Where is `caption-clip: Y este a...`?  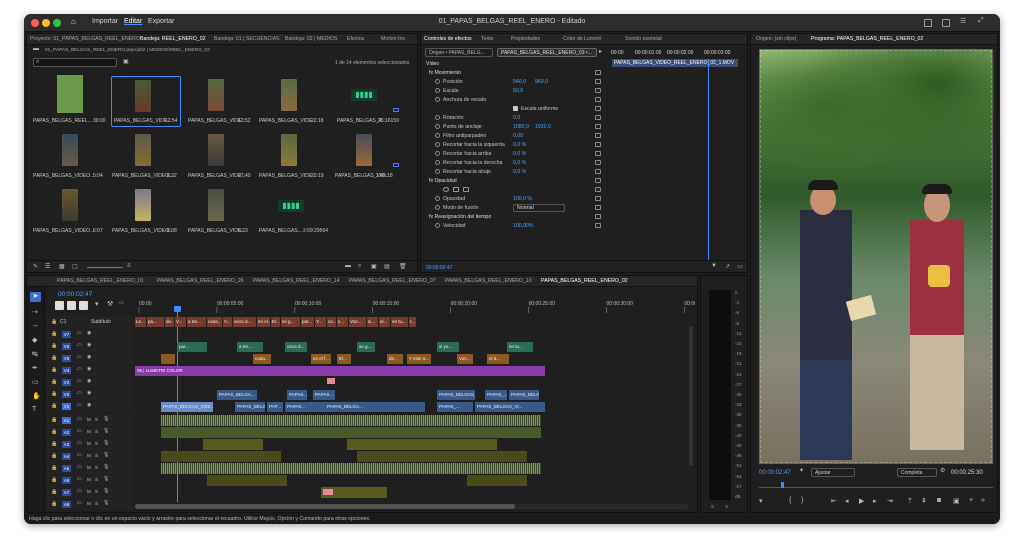
caption-clip: Y este a... is located at coordinates (419, 359).